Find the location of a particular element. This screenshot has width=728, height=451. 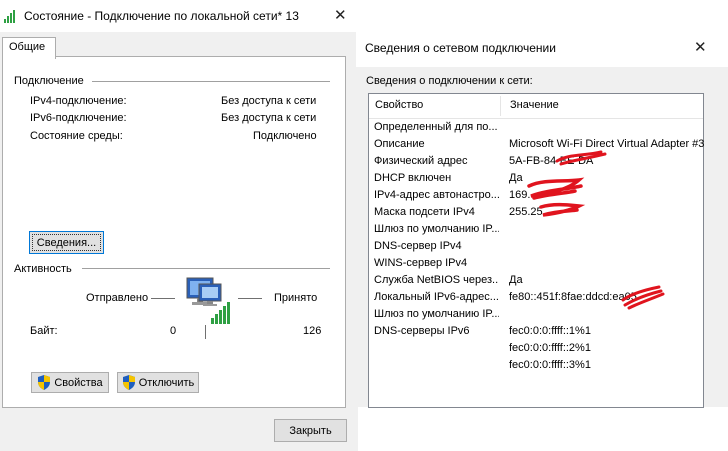

tab-general: Общие is located at coordinates (29, 48).